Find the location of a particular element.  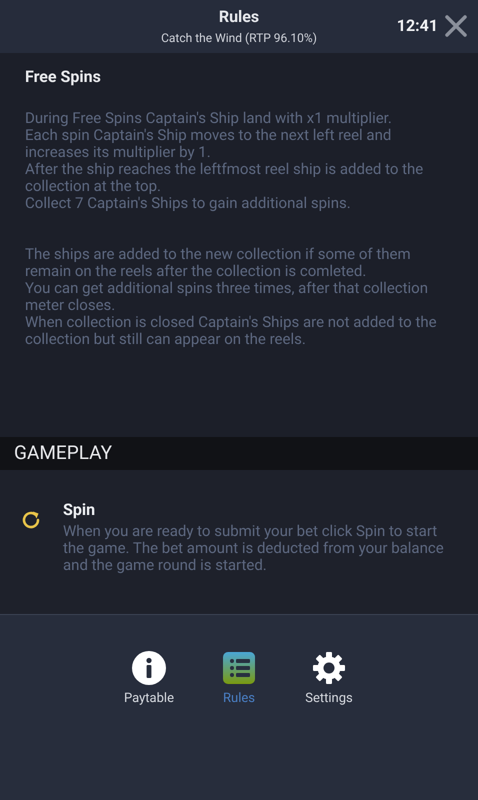

window-title: Rules is located at coordinates (239, 17).